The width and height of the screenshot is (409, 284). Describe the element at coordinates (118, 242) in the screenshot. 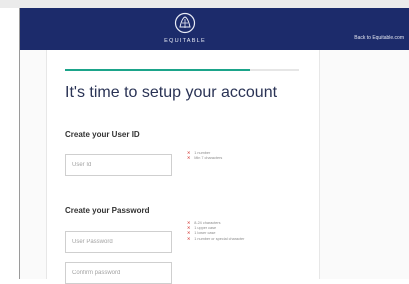

I see `password-input` at that location.